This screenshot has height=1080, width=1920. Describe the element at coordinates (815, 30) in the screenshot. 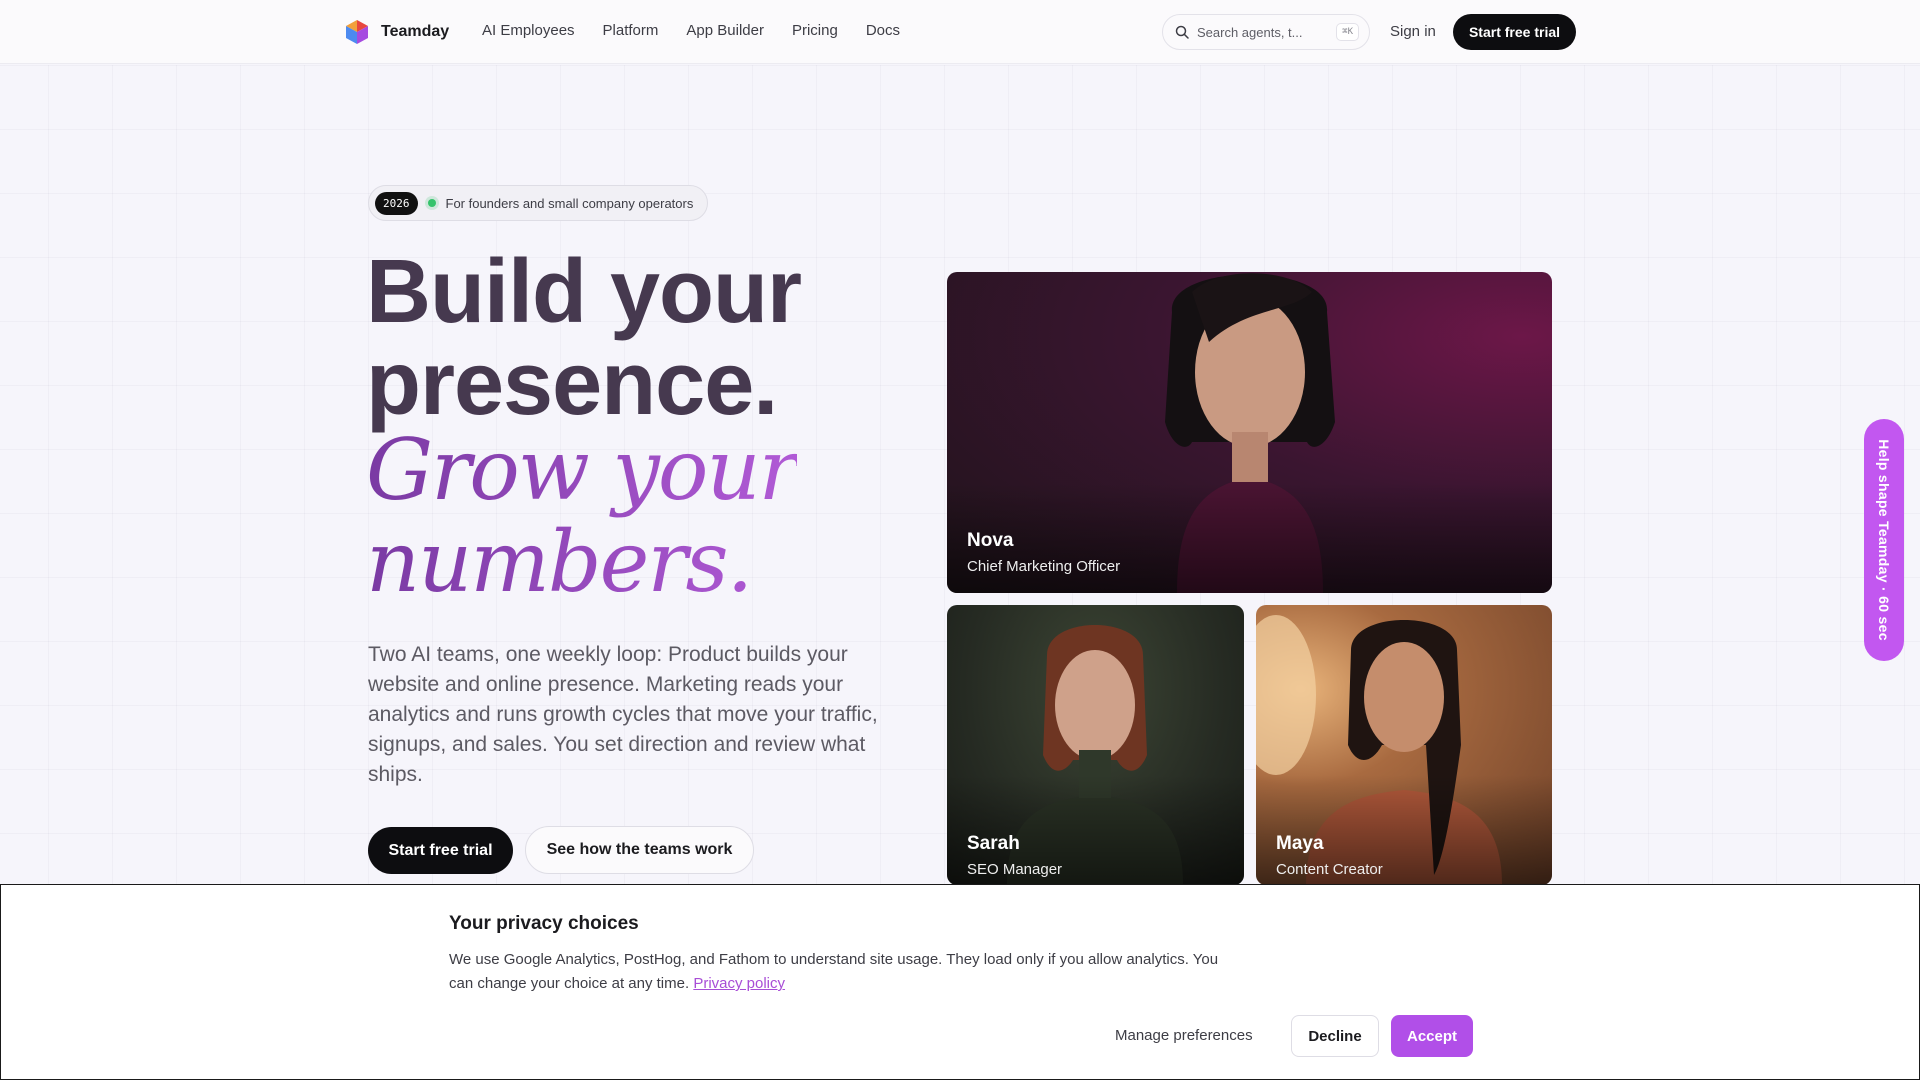

I see `nav-pricing: Pricing` at that location.